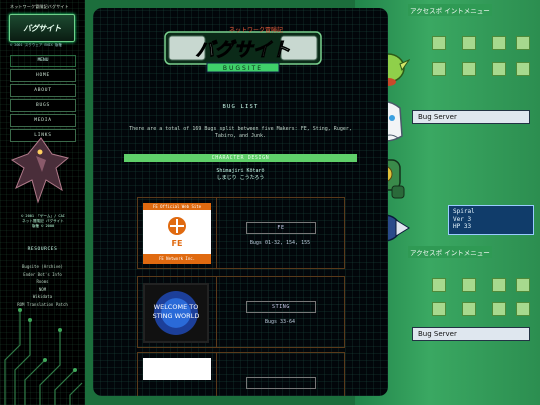 The image size is (540, 405). I want to click on fe-thumb-footer: FE Network Inc., so click(177, 259).